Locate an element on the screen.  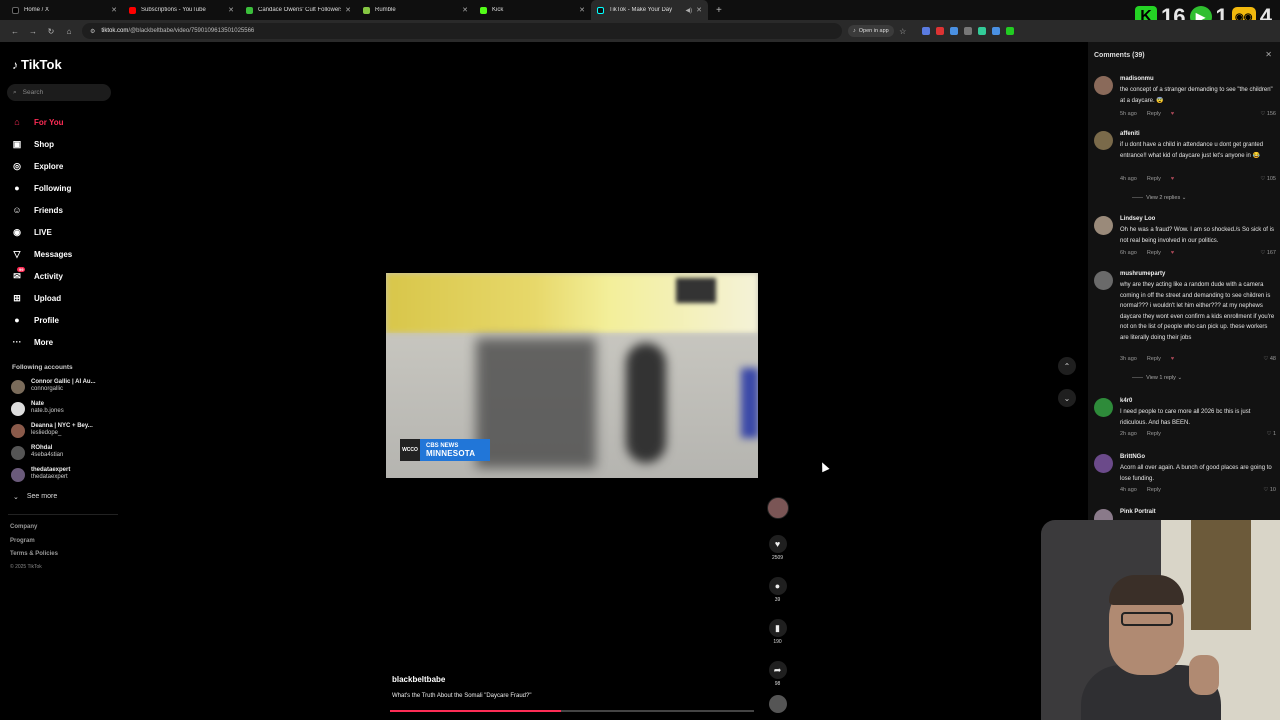
comment-like-button: ♡ 48 is located at coordinates (1269, 359).